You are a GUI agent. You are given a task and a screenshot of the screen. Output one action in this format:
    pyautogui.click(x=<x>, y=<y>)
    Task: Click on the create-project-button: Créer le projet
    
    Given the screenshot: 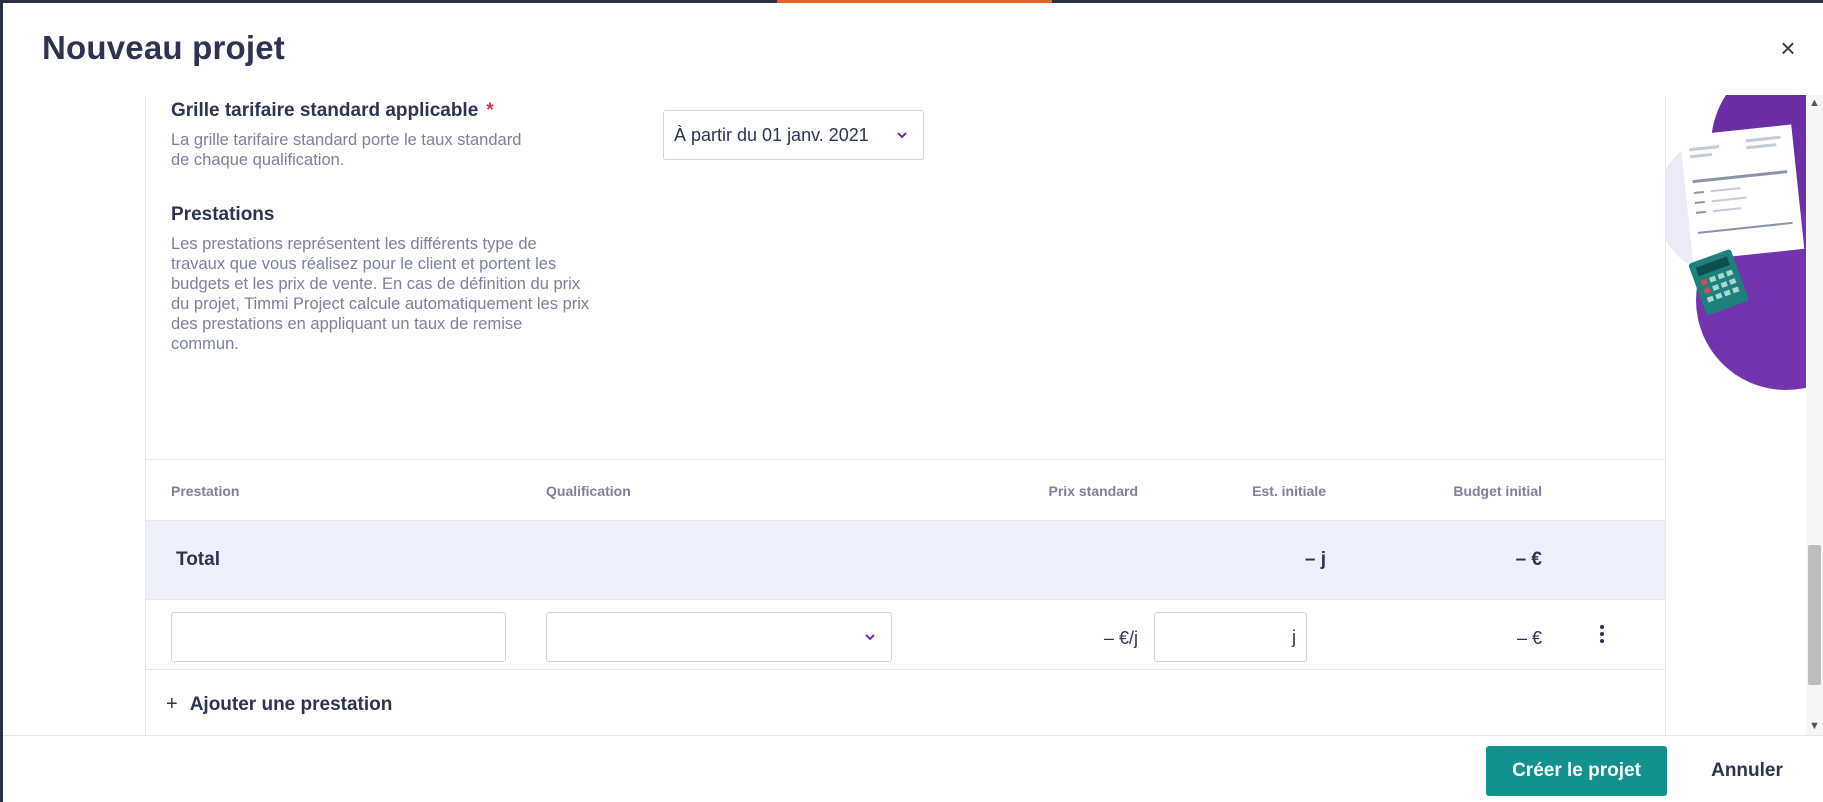 What is the action you would take?
    pyautogui.click(x=1576, y=771)
    